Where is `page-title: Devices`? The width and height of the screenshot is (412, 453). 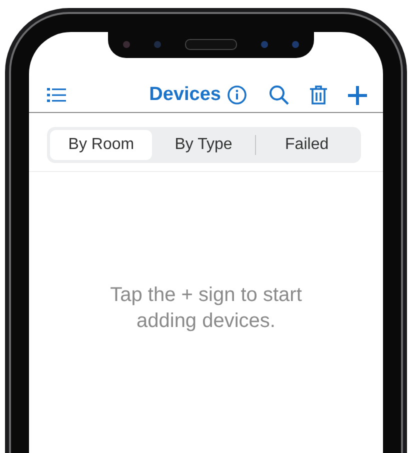 page-title: Devices is located at coordinates (185, 95).